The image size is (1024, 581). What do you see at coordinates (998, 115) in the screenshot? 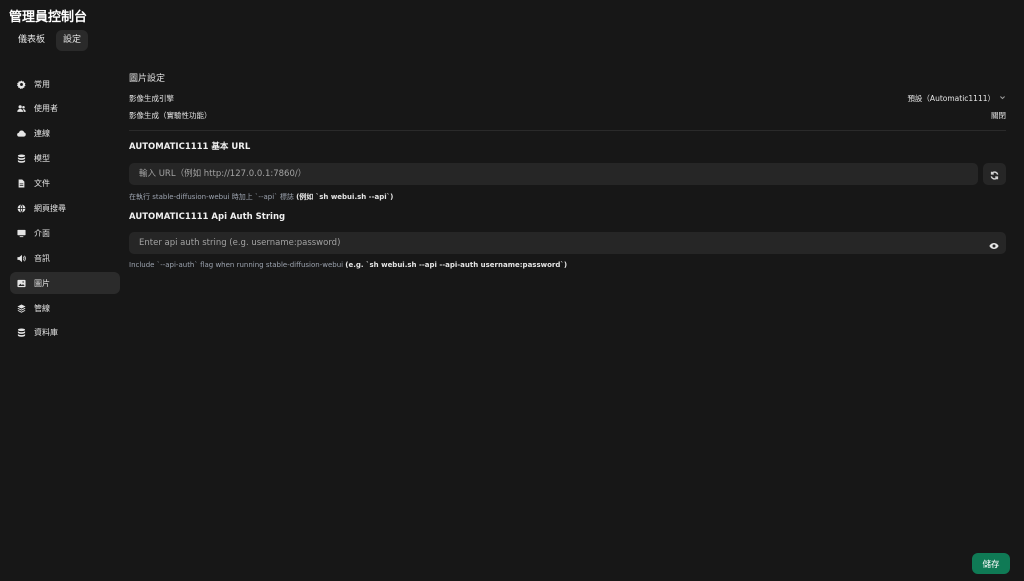
I see `generation-toggle: 關閉` at bounding box center [998, 115].